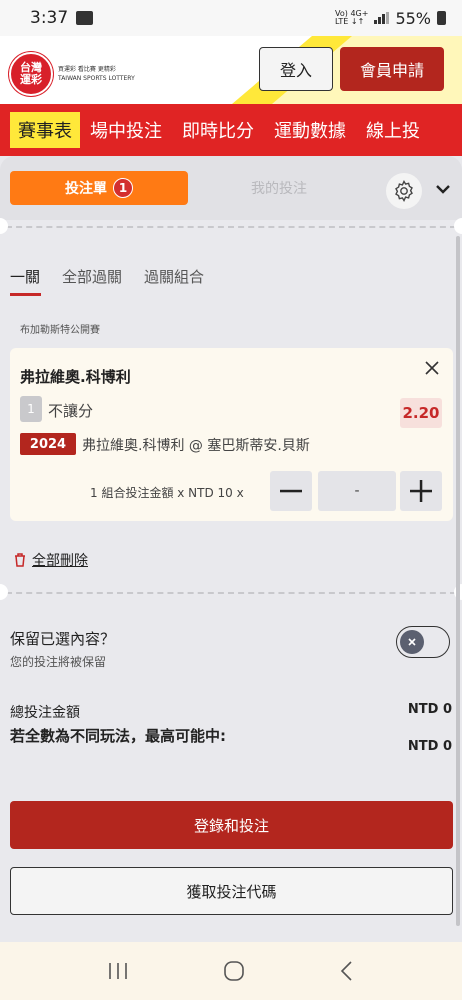  Describe the element at coordinates (60, 561) in the screenshot. I see `delete-all-label: 全部刪除` at that location.